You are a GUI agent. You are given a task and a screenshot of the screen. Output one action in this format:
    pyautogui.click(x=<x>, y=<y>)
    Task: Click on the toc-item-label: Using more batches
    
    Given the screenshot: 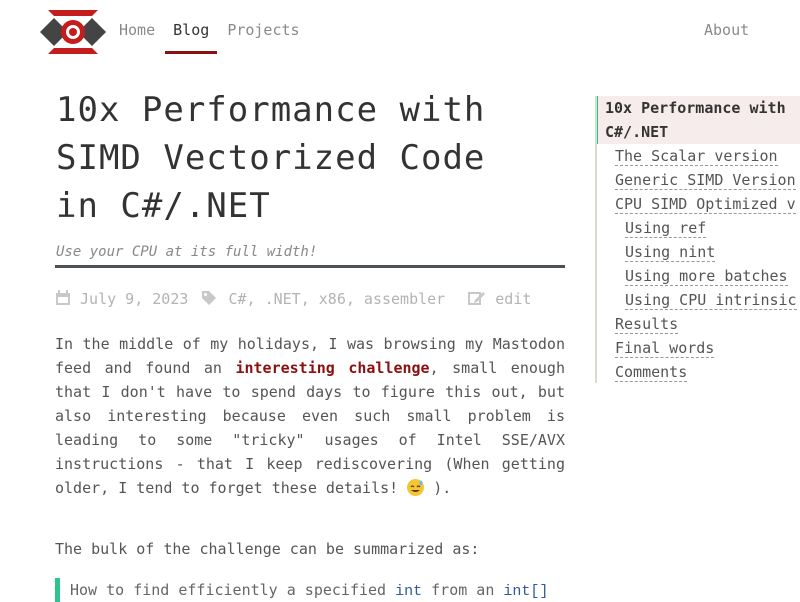 What is the action you would take?
    pyautogui.click(x=706, y=276)
    